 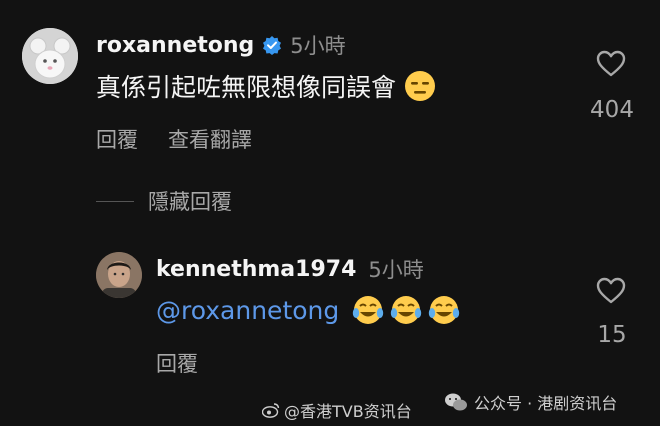 What do you see at coordinates (256, 269) in the screenshot?
I see `reply-username: kennethma1974` at bounding box center [256, 269].